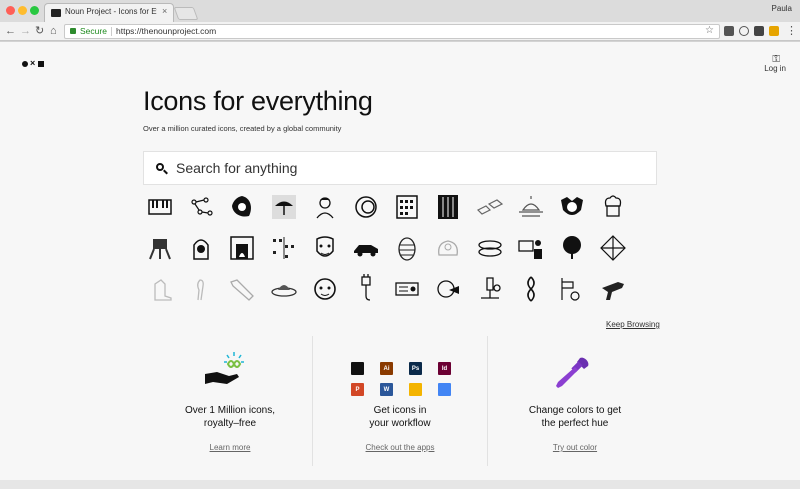 This screenshot has width=800, height=489. What do you see at coordinates (160, 207) in the screenshot?
I see `piano-icon` at bounding box center [160, 207].